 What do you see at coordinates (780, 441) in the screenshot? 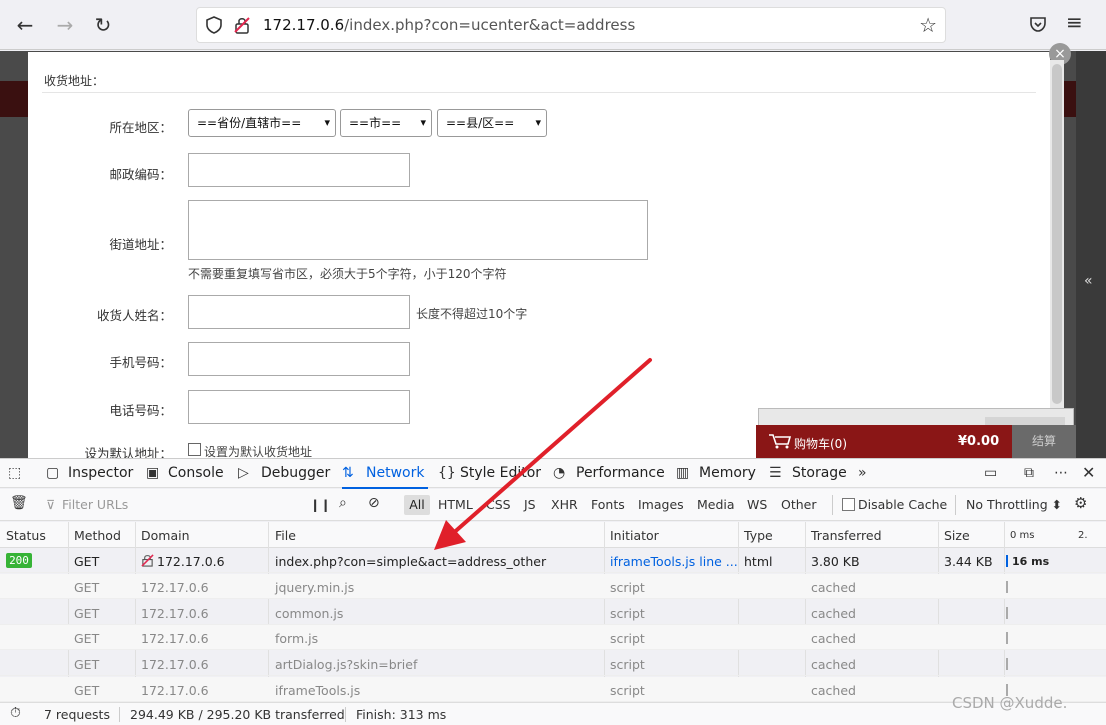
I see `cart-icon` at bounding box center [780, 441].